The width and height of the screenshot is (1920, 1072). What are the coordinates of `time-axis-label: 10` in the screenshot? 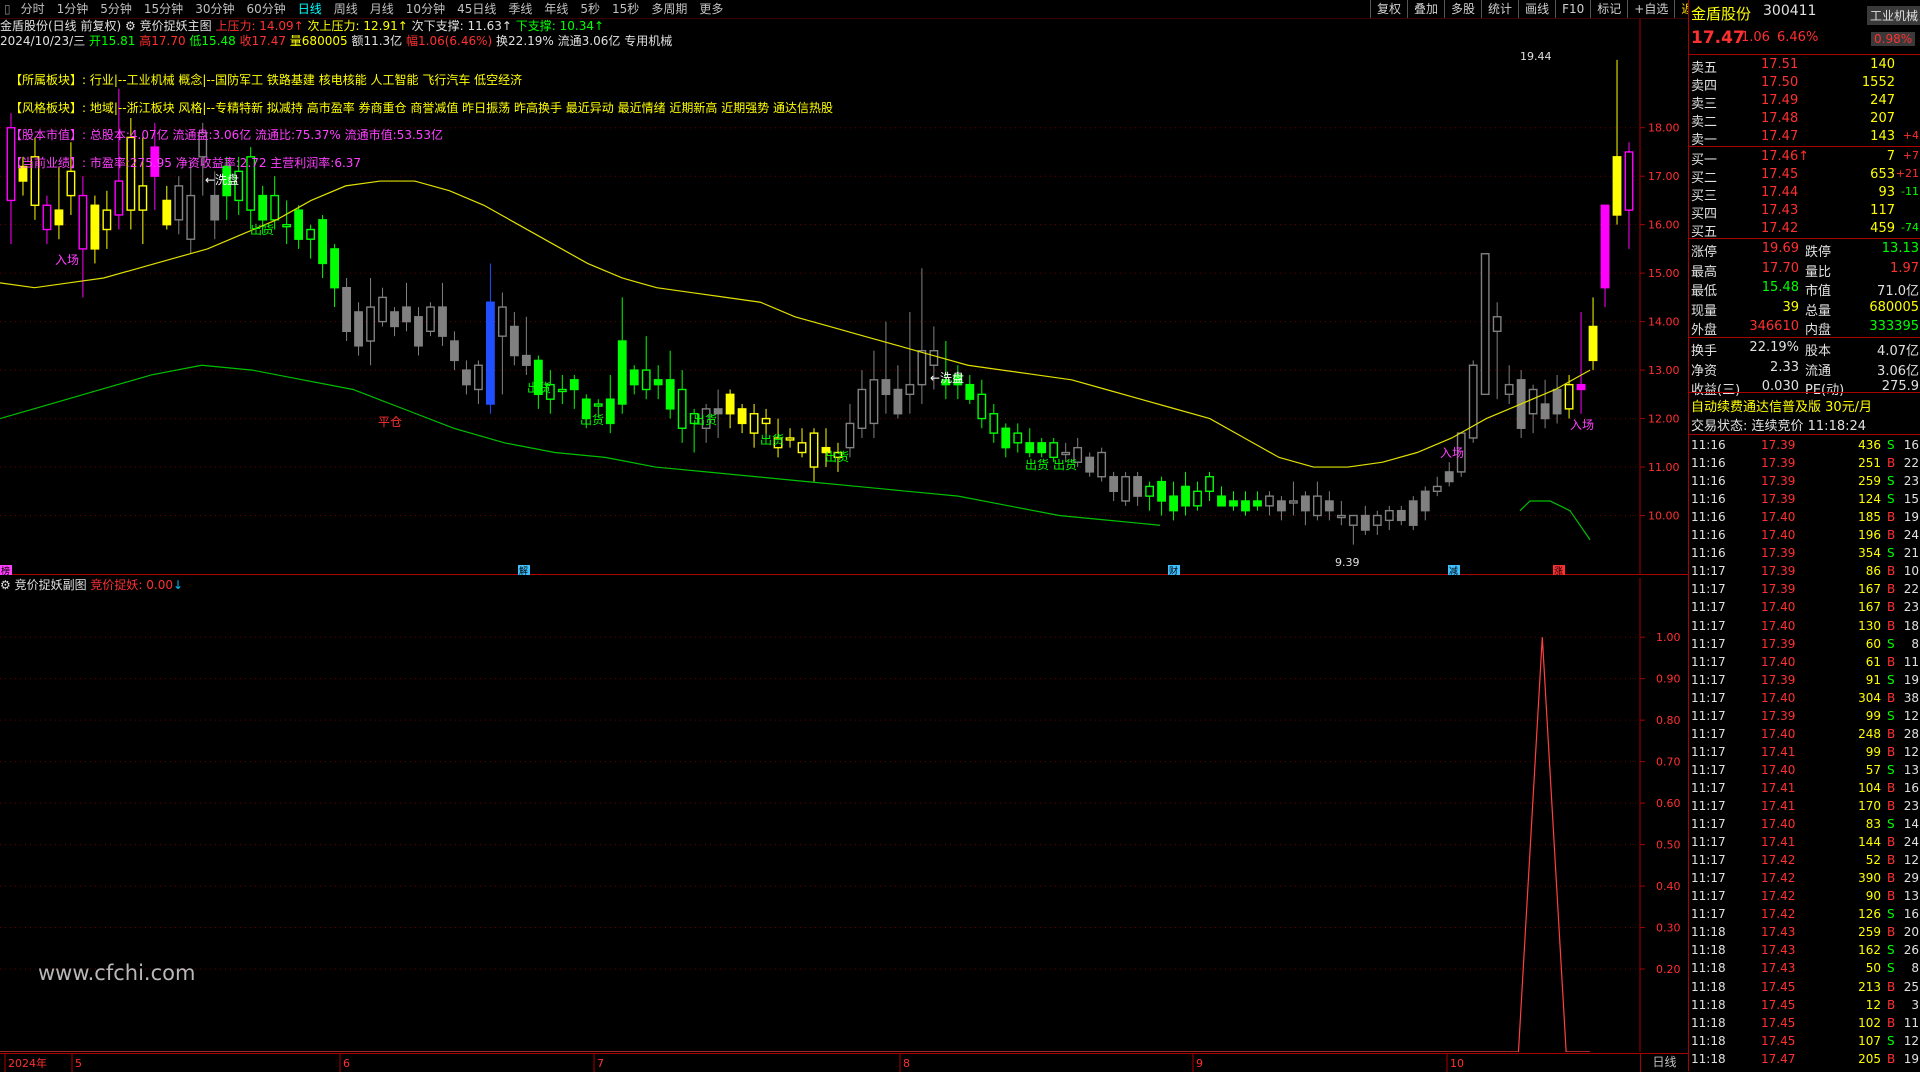 It's located at (1457, 1063).